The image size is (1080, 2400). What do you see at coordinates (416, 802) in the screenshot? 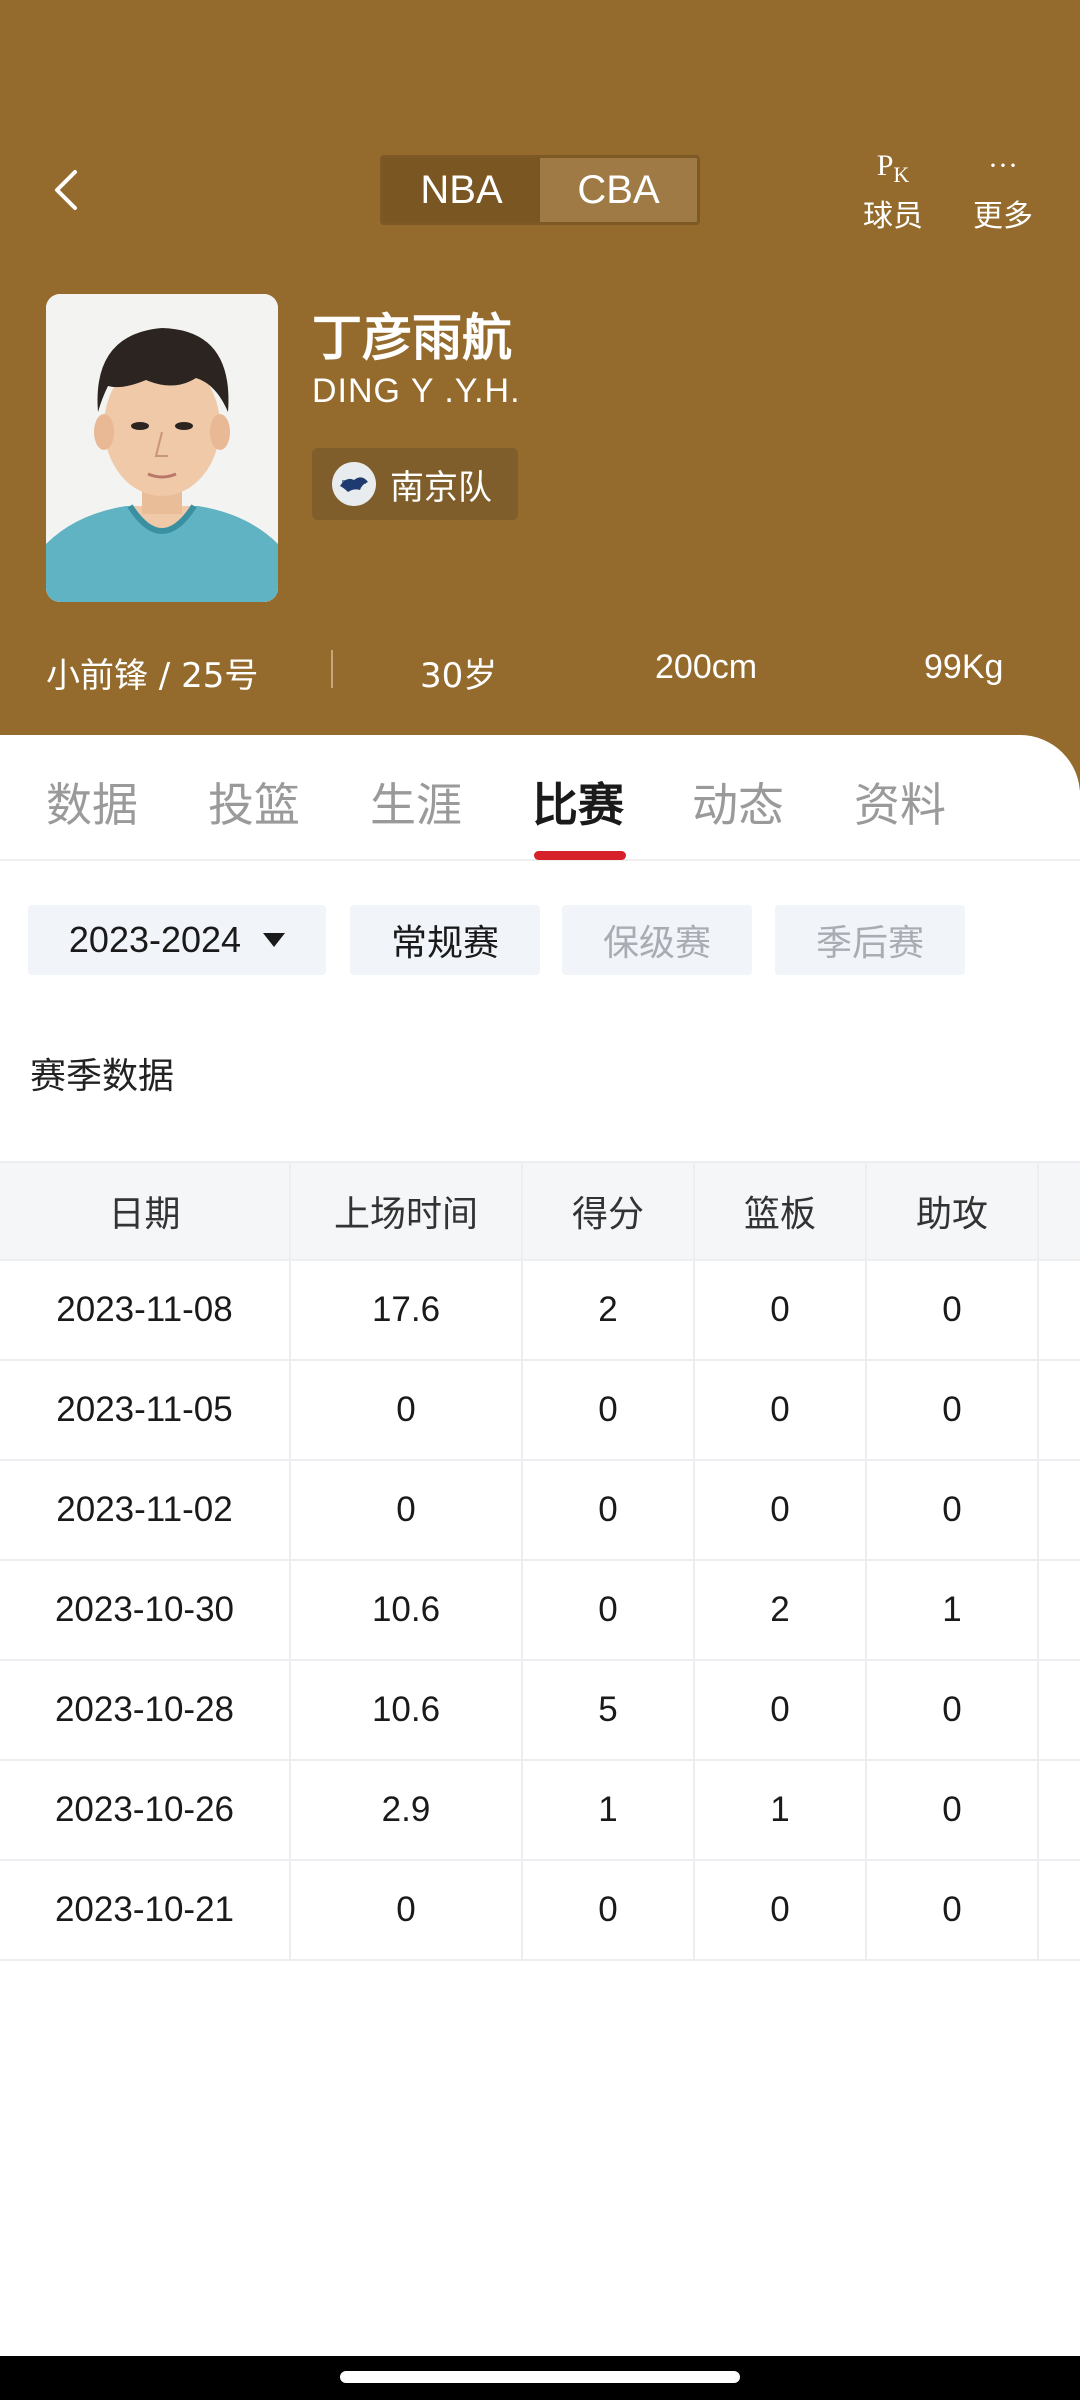
I see `tab-career: 生涯` at bounding box center [416, 802].